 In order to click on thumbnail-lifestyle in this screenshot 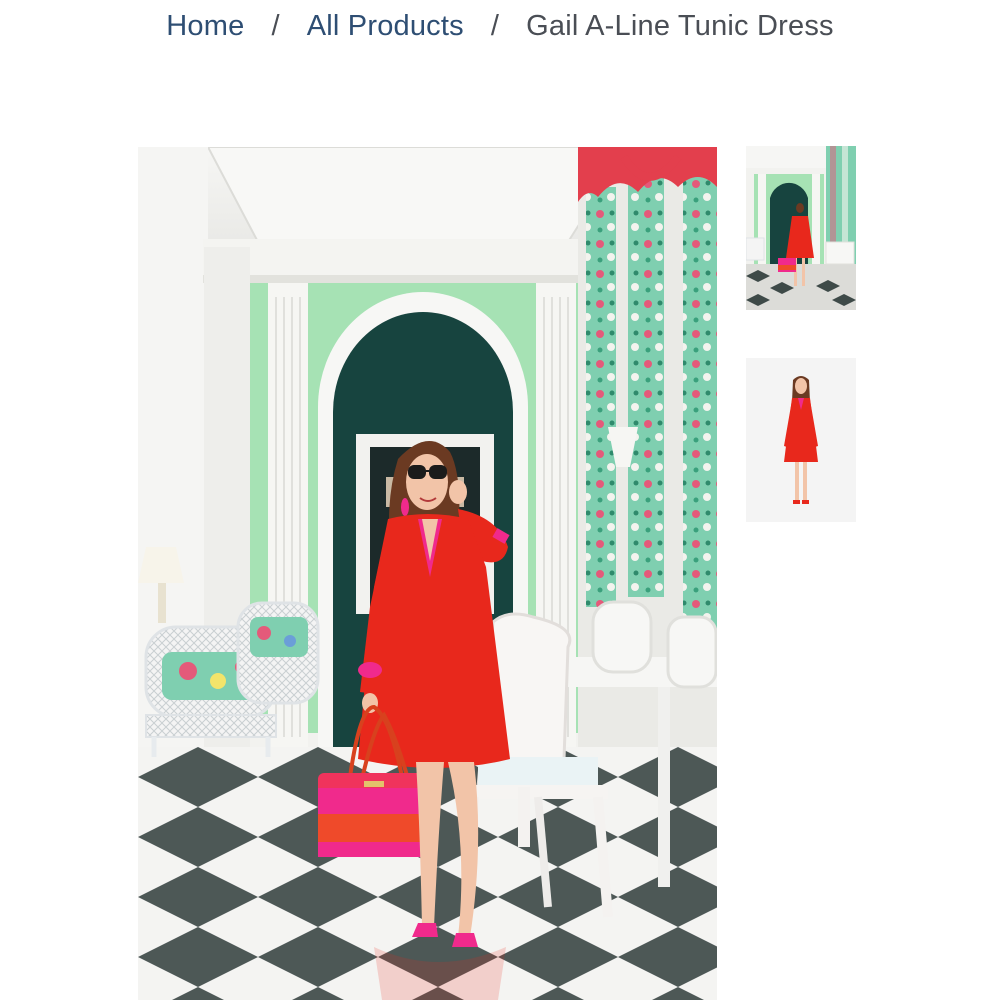, I will do `click(801, 228)`.